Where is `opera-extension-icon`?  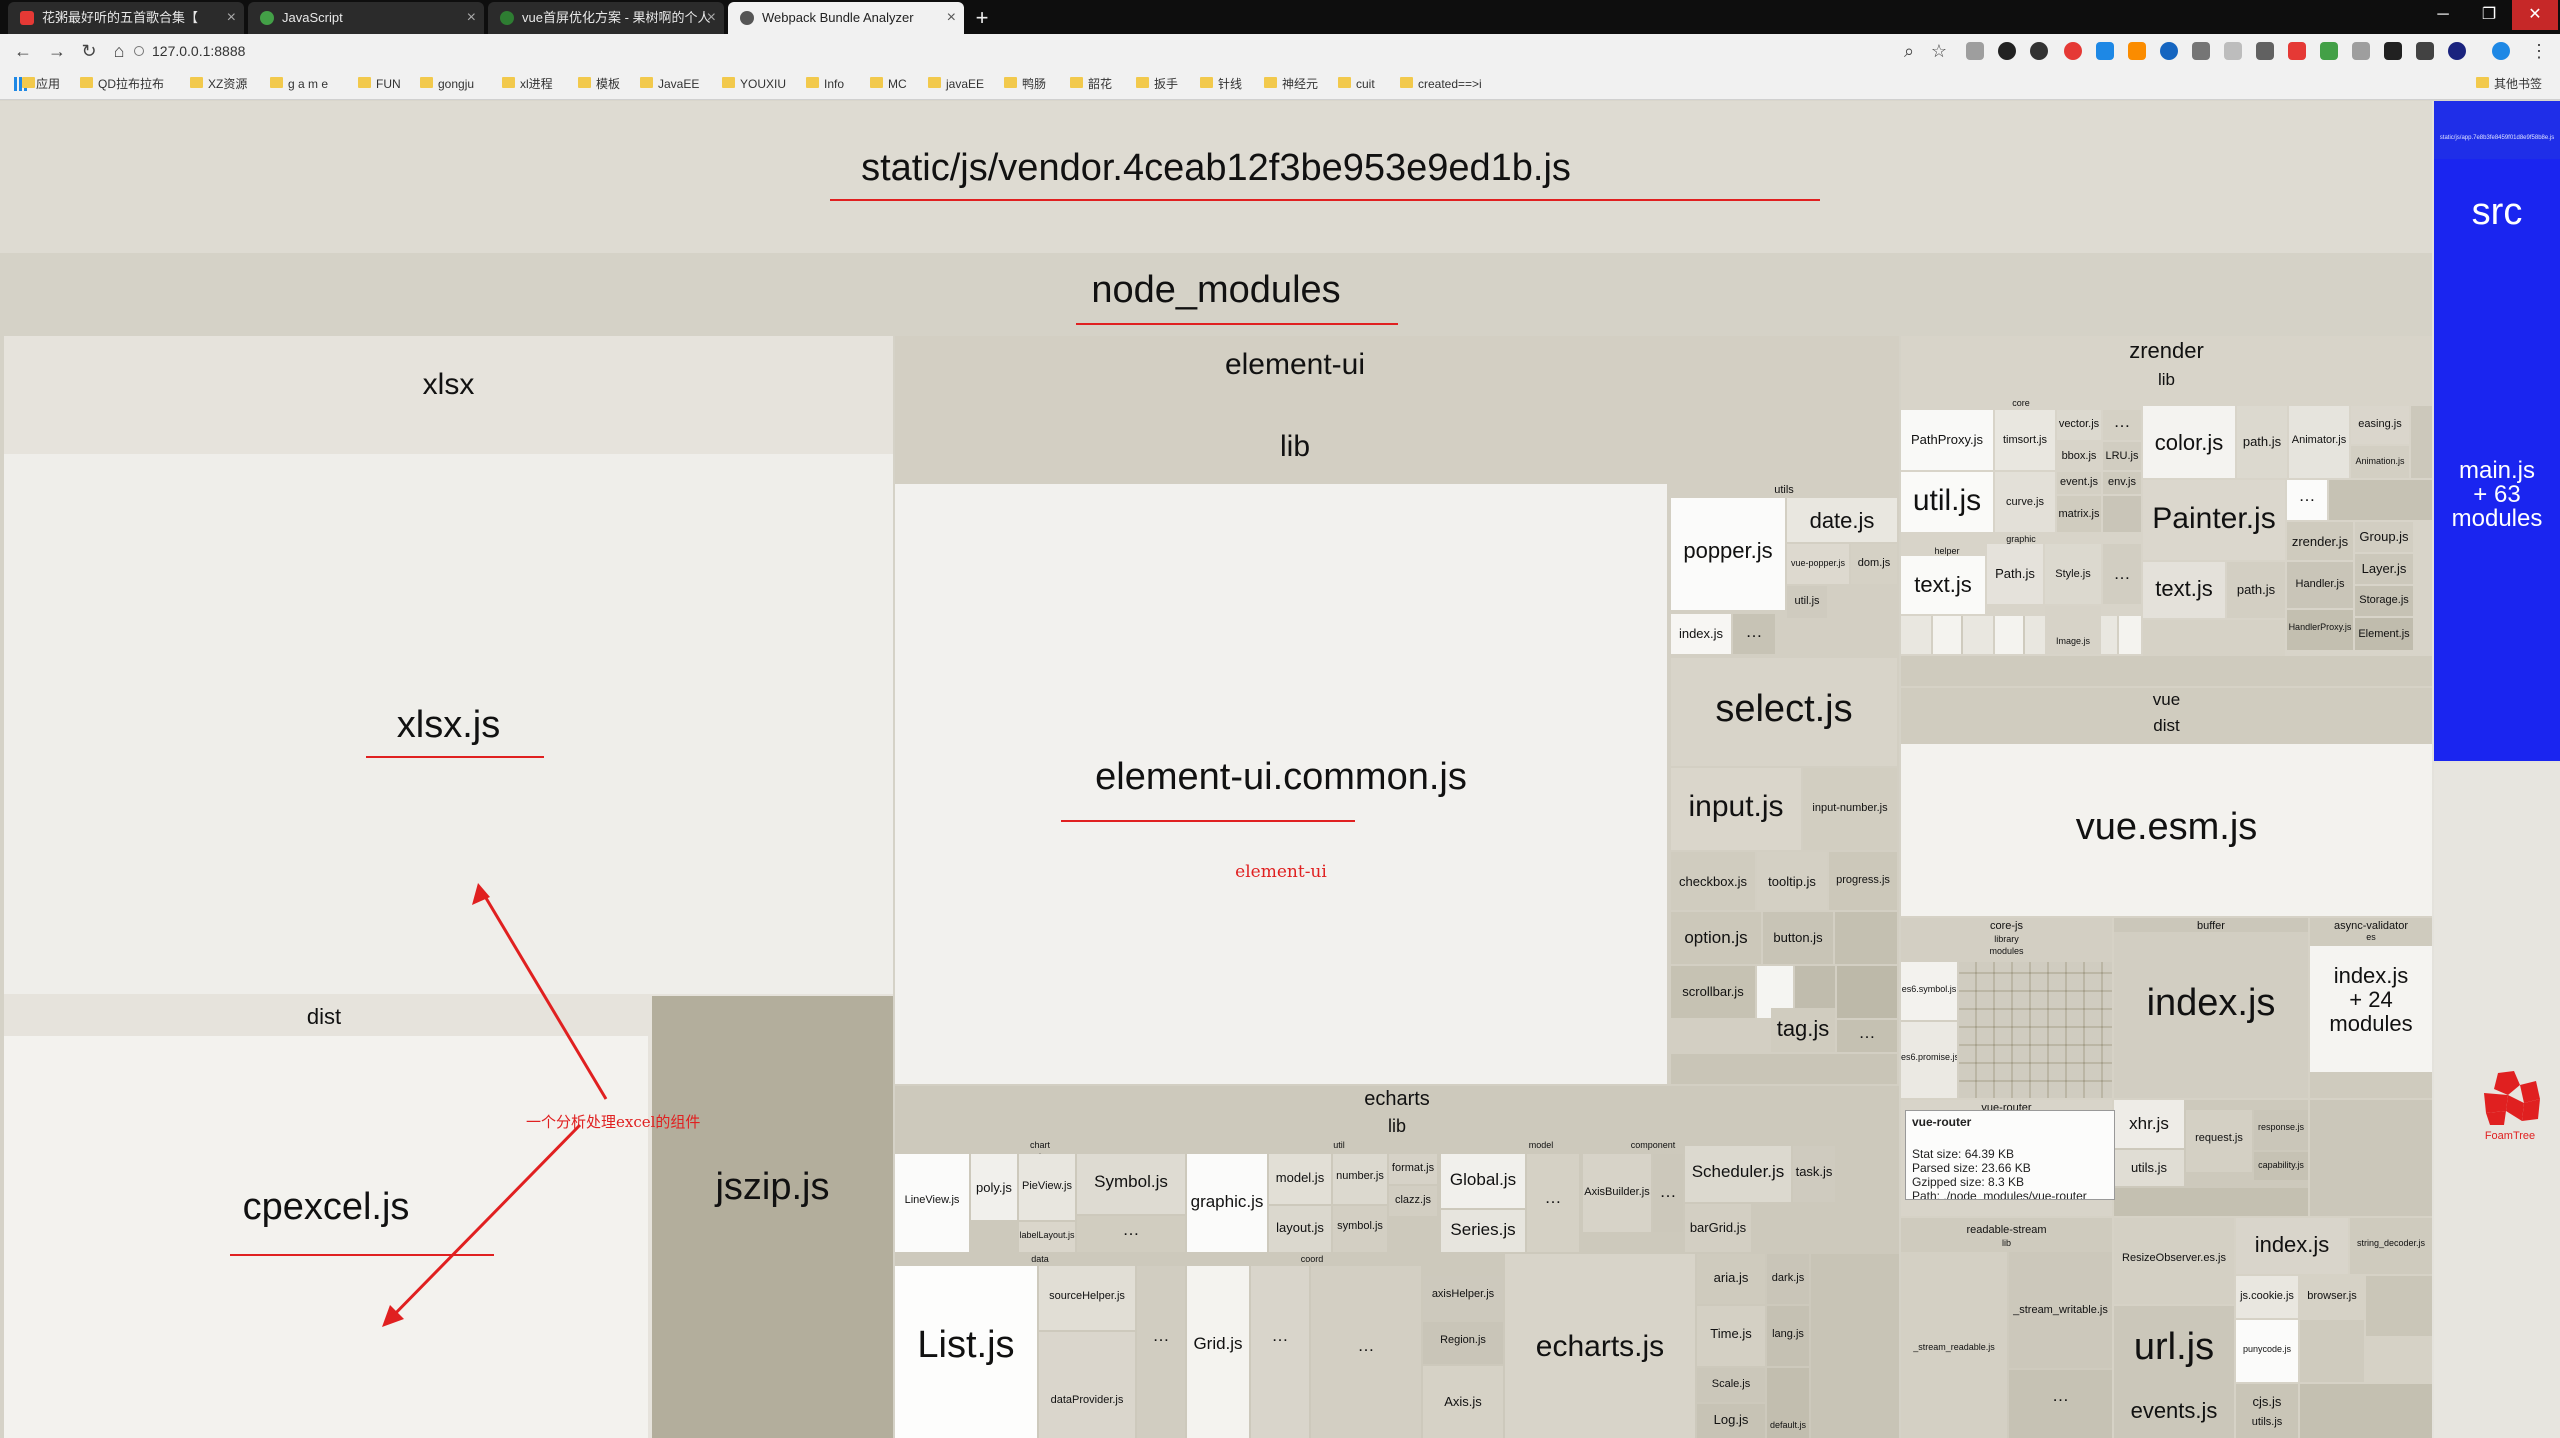
opera-extension-icon is located at coordinates (2073, 51).